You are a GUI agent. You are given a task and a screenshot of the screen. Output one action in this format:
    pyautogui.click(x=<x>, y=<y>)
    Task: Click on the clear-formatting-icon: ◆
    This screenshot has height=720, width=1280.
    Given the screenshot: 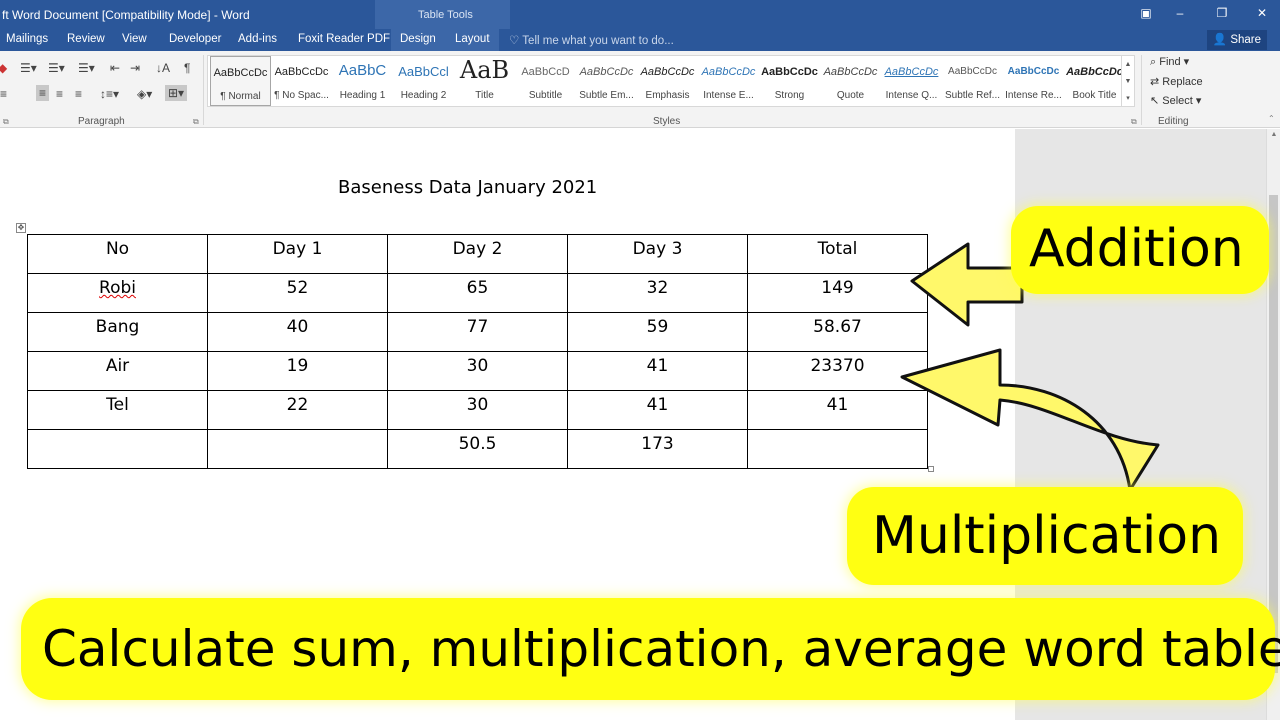 What is the action you would take?
    pyautogui.click(x=3, y=68)
    